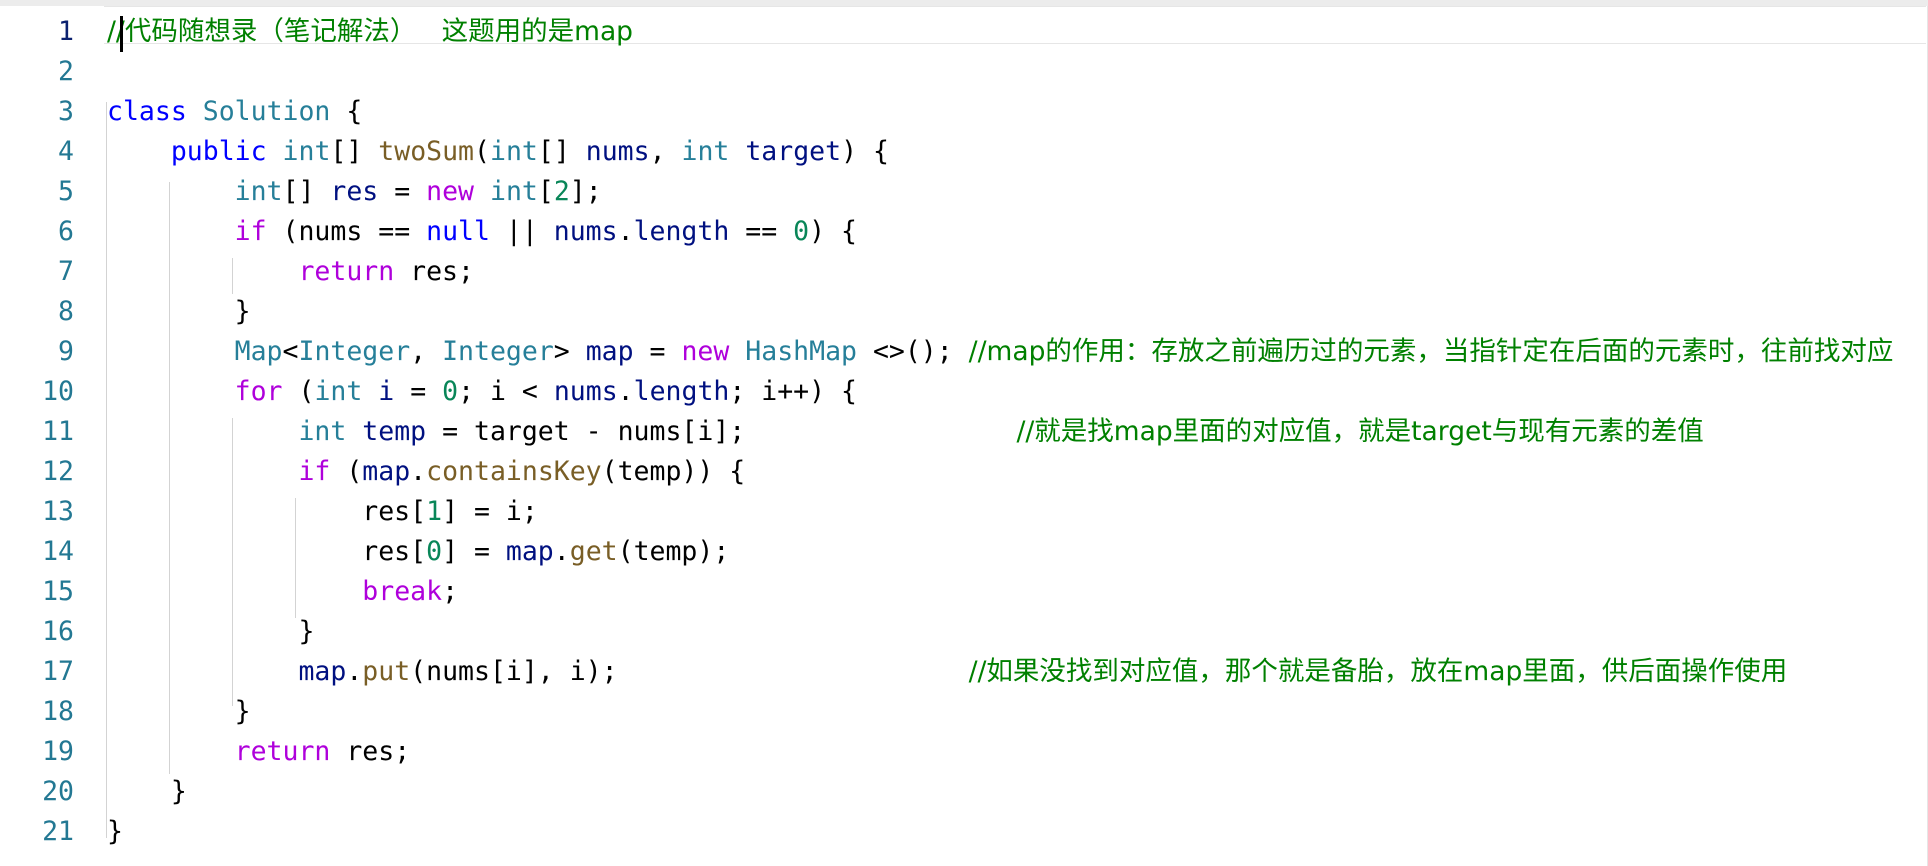  I want to click on code-line: 15 break;, so click(964, 592).